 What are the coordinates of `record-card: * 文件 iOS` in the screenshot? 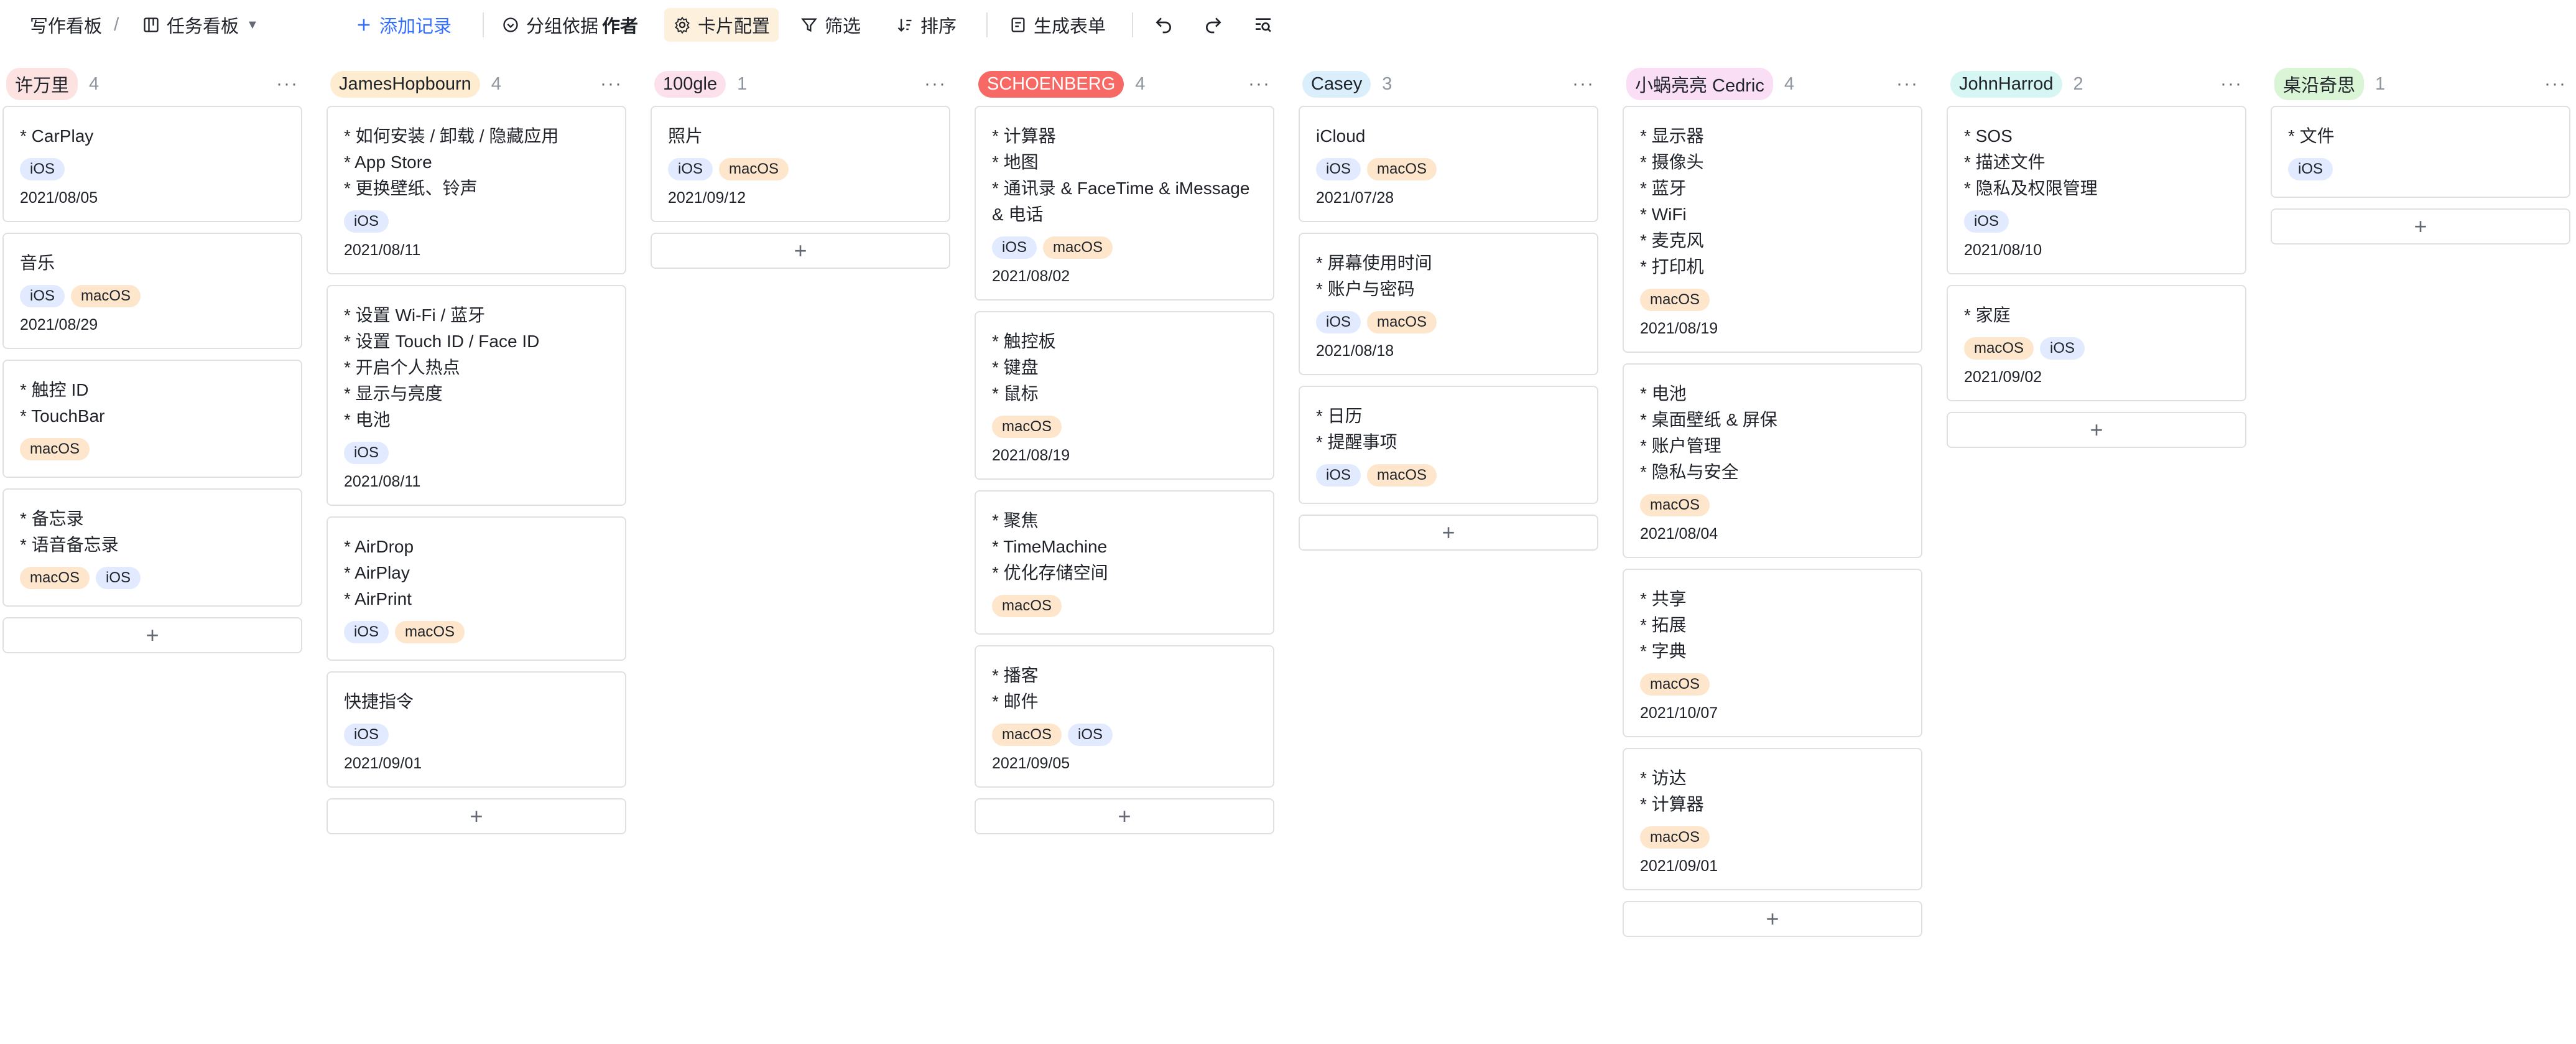 It's located at (2420, 152).